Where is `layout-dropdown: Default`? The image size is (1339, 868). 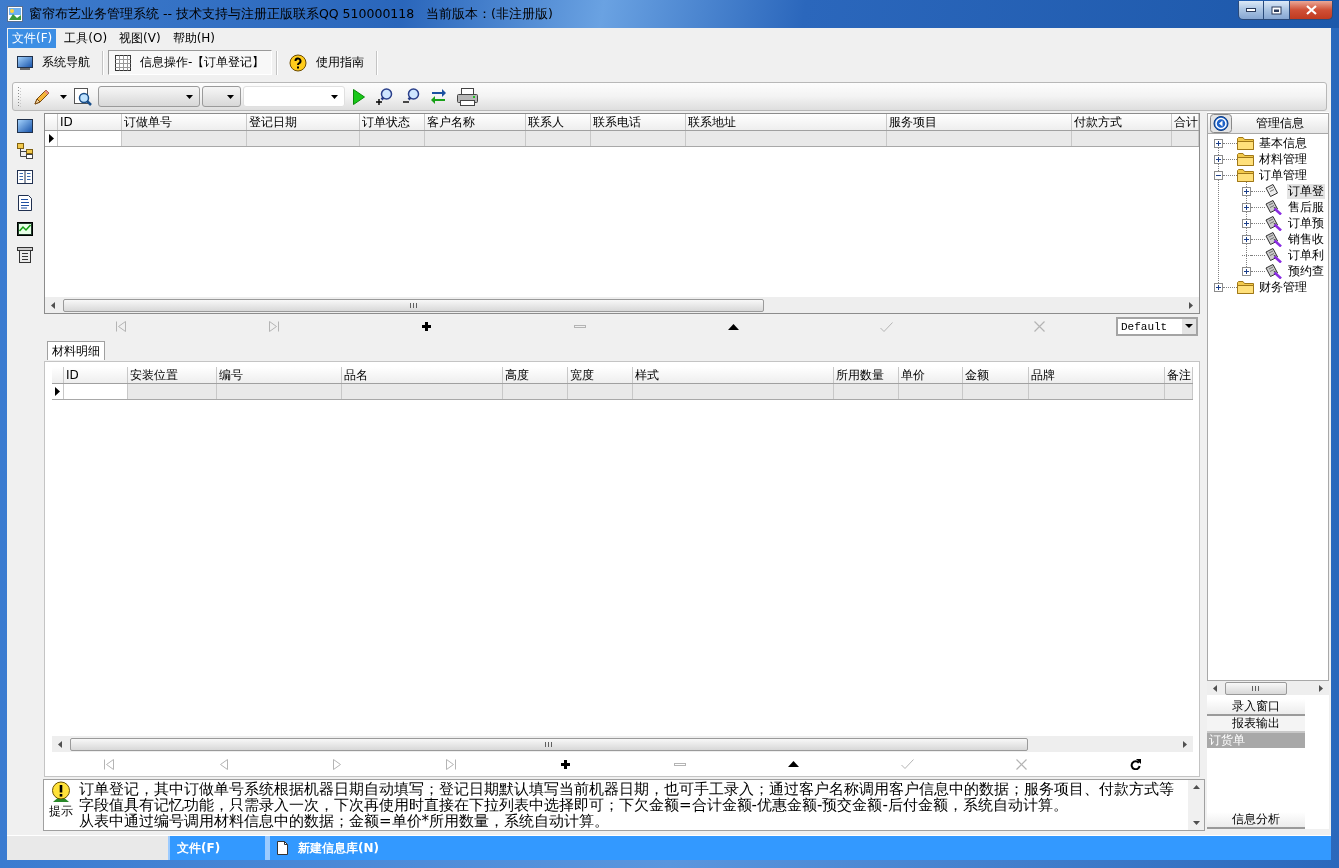 layout-dropdown: Default is located at coordinates (1157, 326).